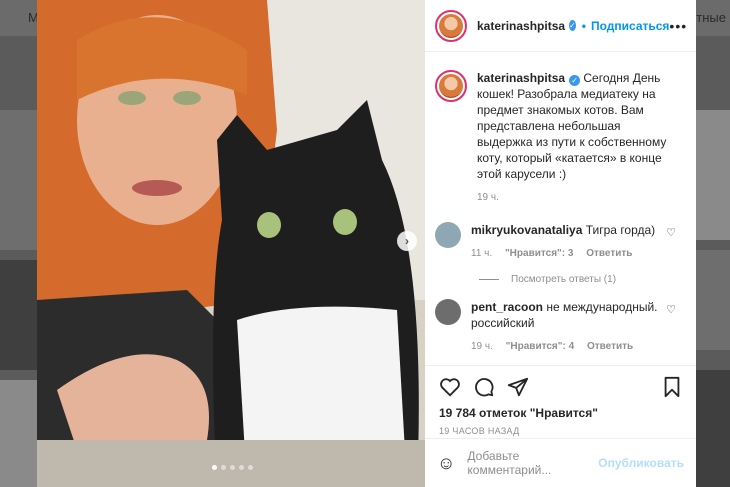 The height and width of the screenshot is (487, 730). I want to click on view-replies-label: Посмотреть ответы (1), so click(564, 279).